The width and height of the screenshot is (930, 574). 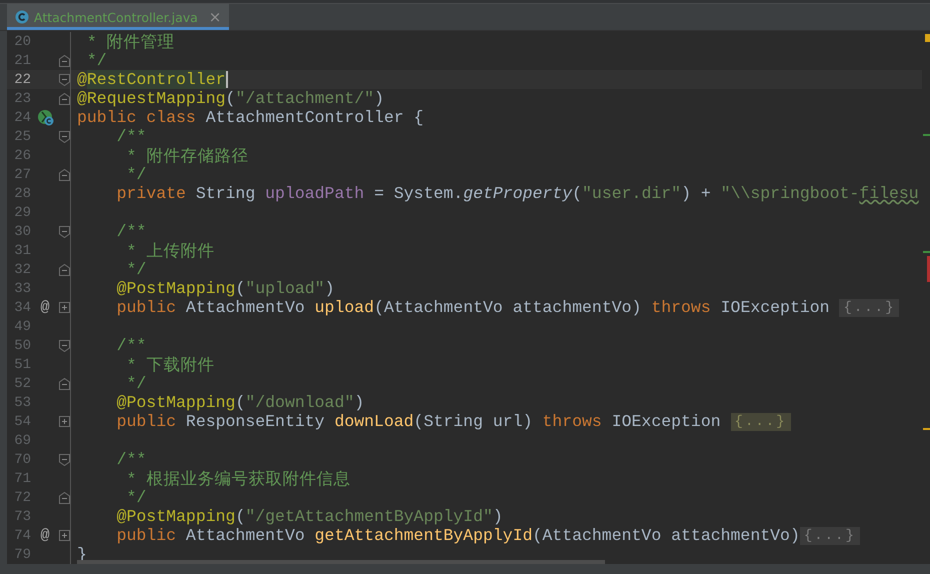 What do you see at coordinates (250, 117) in the screenshot?
I see `code-line: public class AttachmentController {` at bounding box center [250, 117].